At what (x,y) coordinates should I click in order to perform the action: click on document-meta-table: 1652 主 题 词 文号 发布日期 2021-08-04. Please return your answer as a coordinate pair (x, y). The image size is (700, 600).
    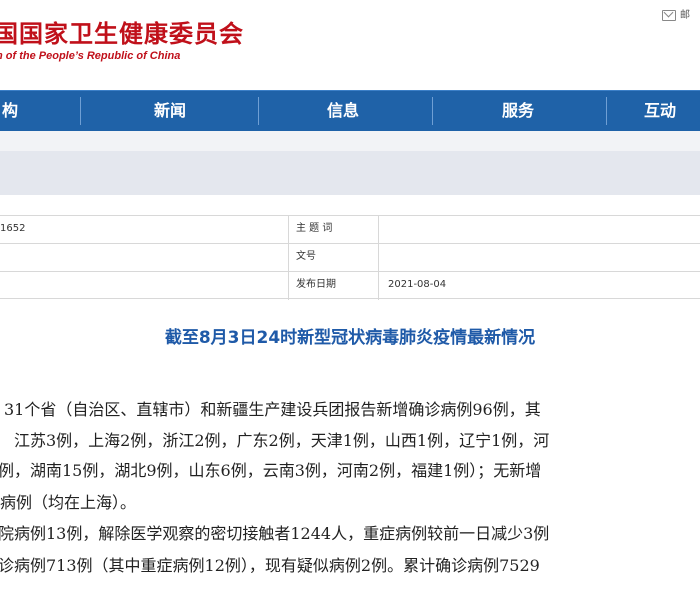
    Looking at the image, I should click on (350, 257).